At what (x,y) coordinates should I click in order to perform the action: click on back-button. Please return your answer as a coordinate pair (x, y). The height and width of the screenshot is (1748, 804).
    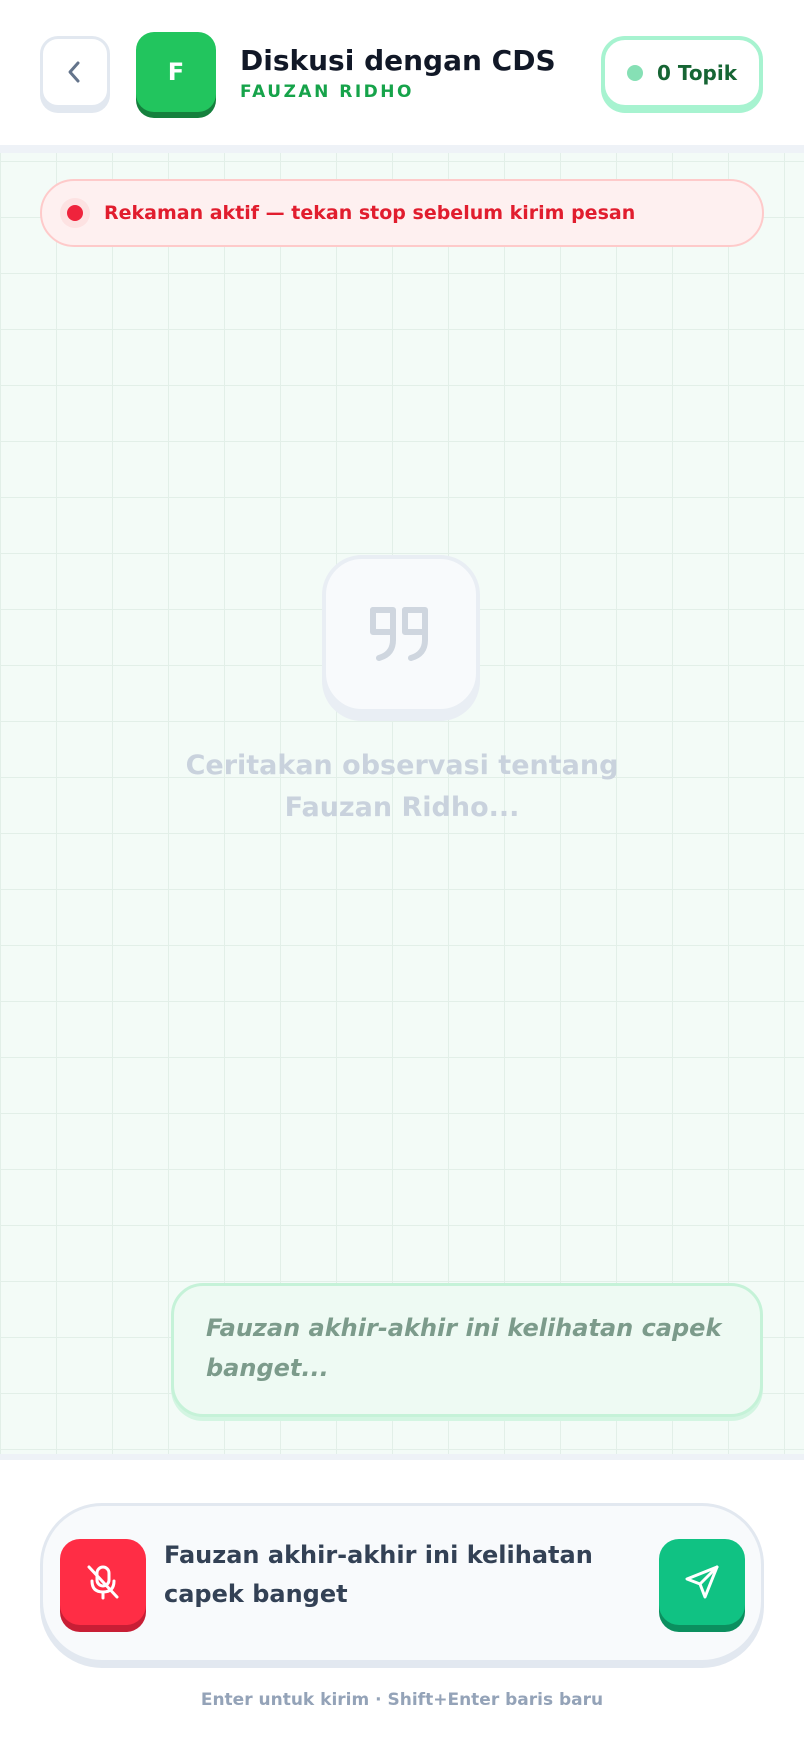
    Looking at the image, I should click on (75, 72).